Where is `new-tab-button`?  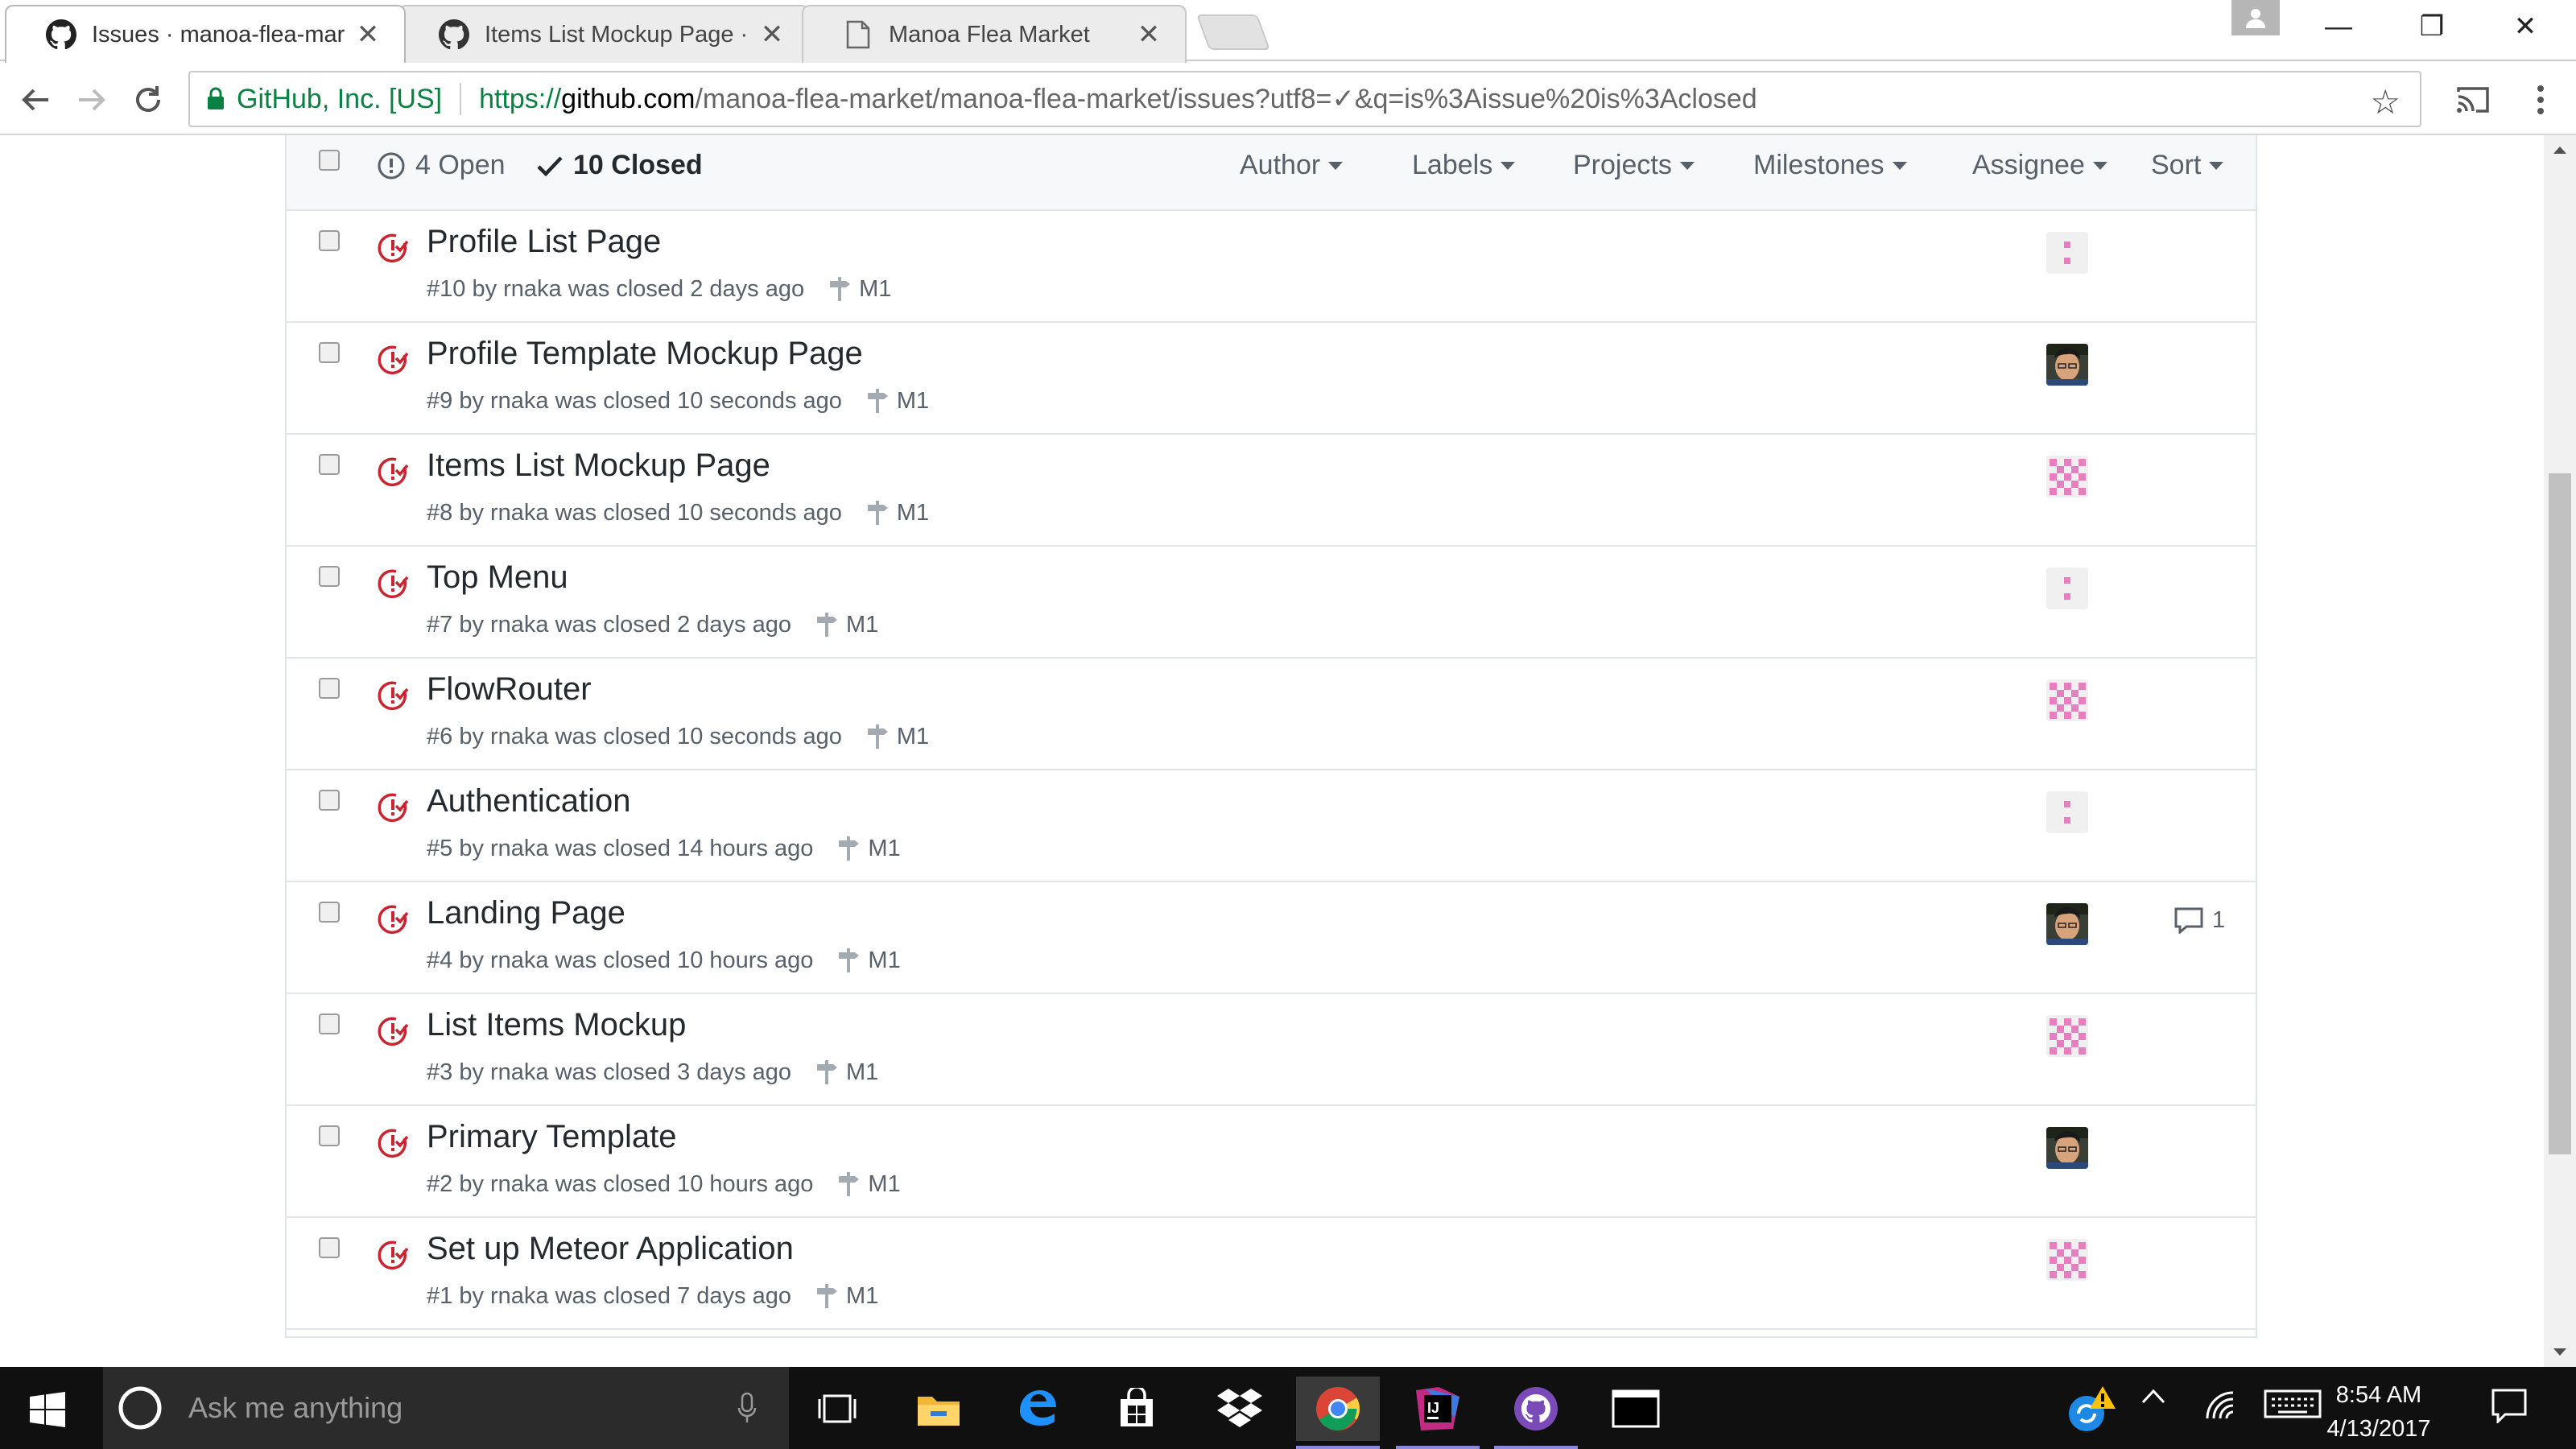
new-tab-button is located at coordinates (1233, 32).